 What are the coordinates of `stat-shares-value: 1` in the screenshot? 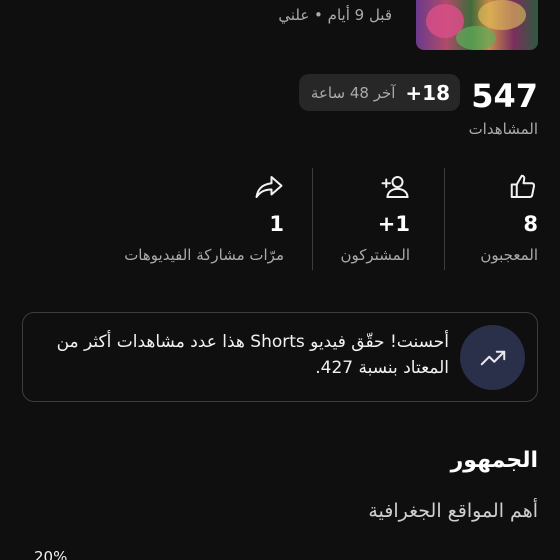 It's located at (276, 224).